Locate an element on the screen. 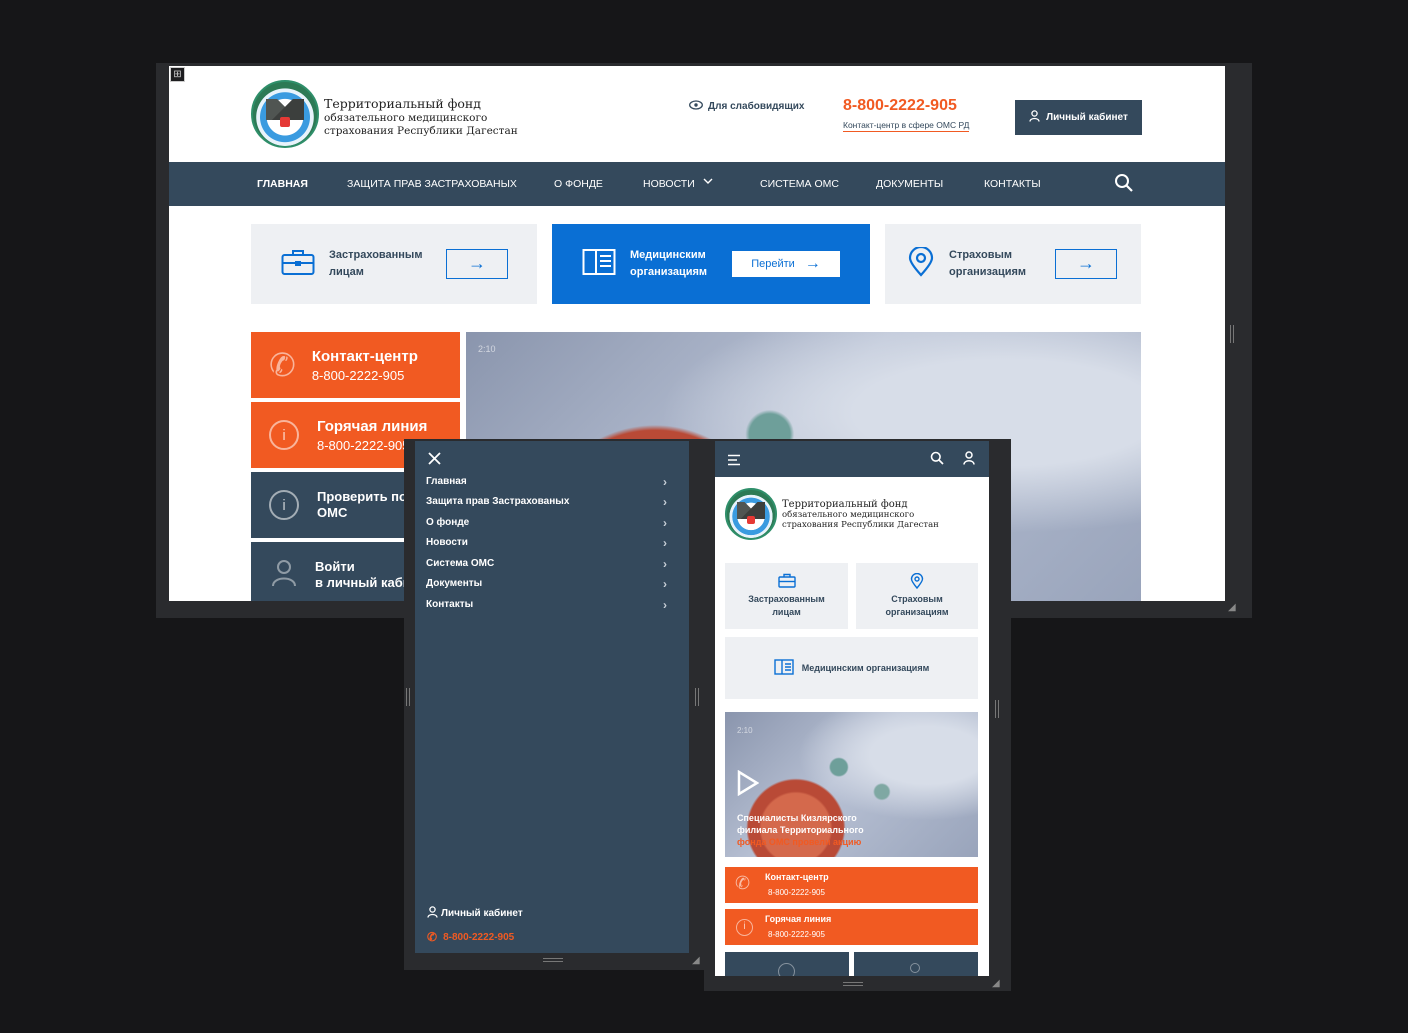 The width and height of the screenshot is (1408, 1033). card-insured: Застрахованным лицам → is located at coordinates (394, 264).